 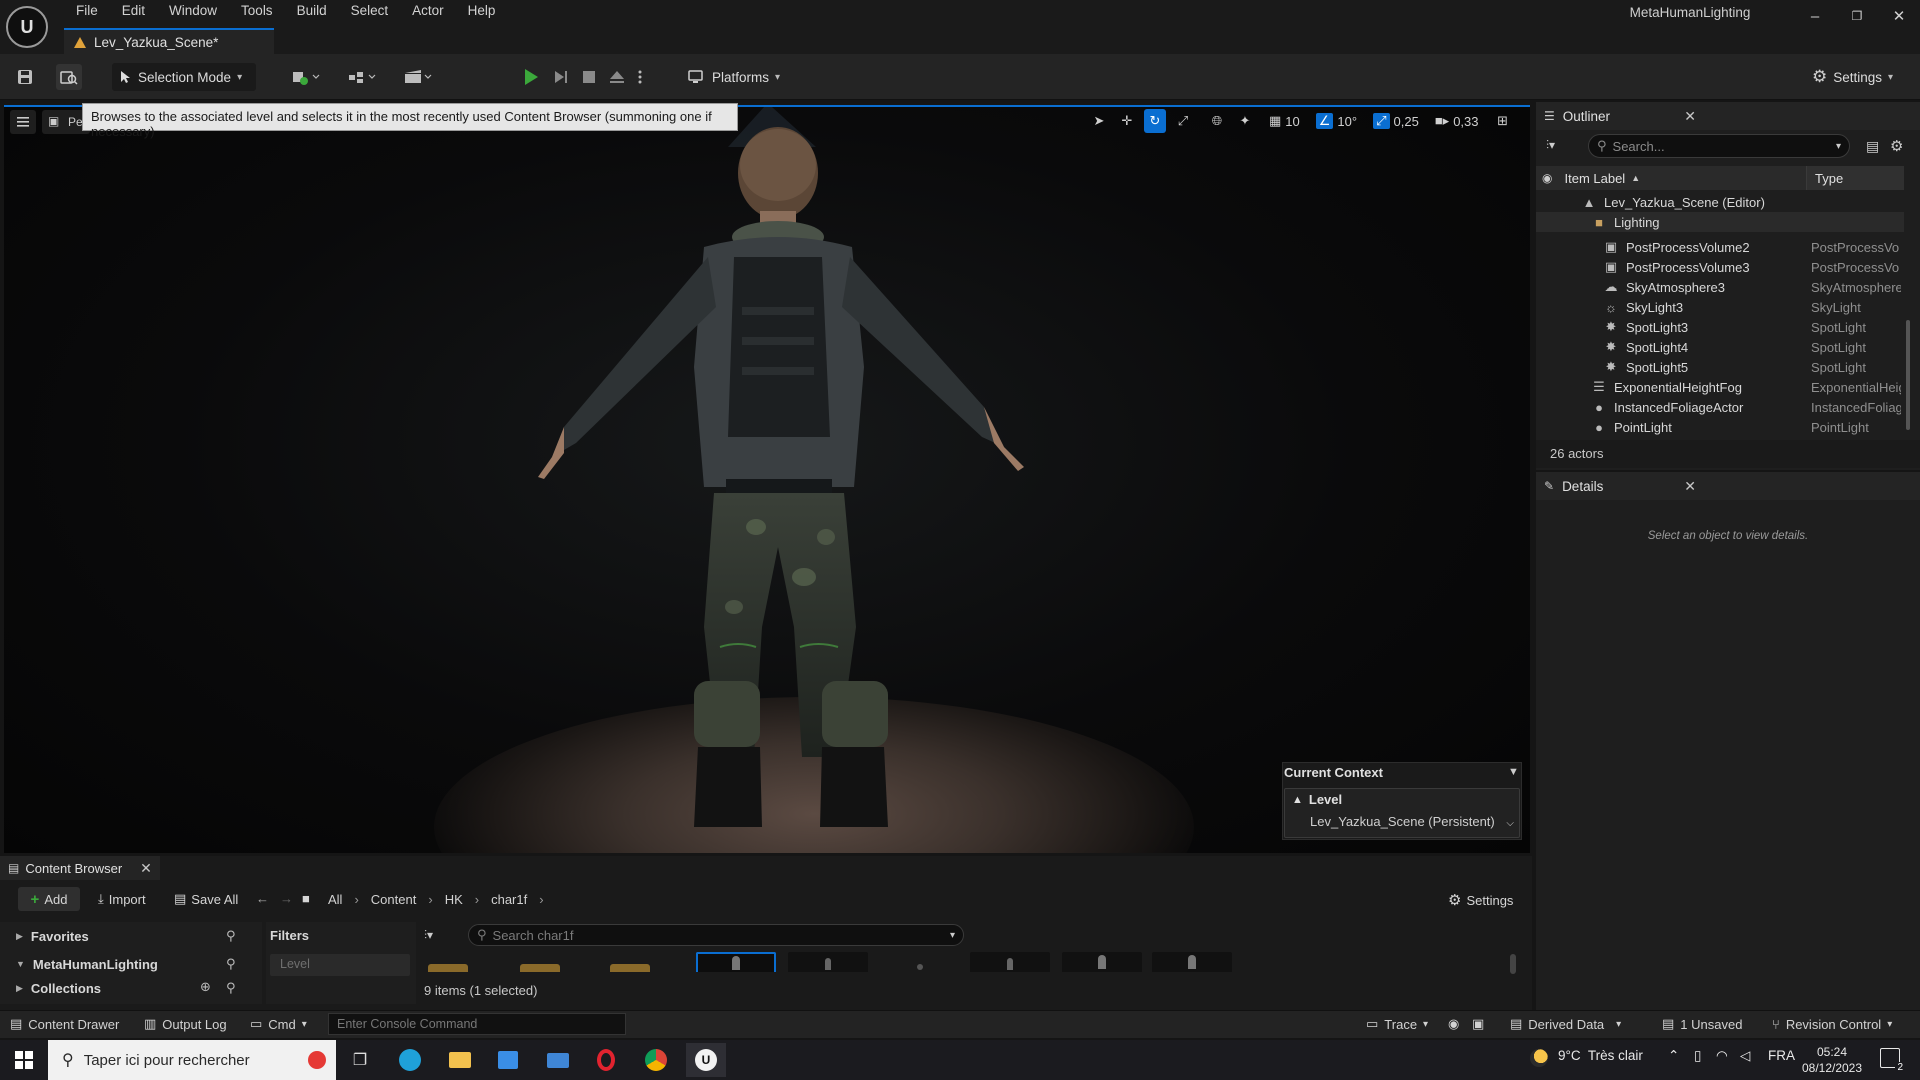 I want to click on unreal-logo-icon: U, so click(x=27, y=27).